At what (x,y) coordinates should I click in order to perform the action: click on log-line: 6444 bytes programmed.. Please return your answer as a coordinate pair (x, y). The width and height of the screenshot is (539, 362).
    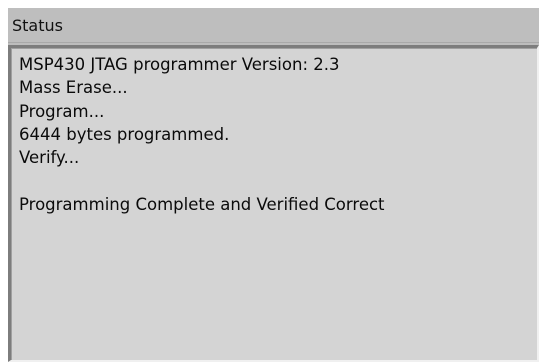
    Looking at the image, I should click on (124, 134).